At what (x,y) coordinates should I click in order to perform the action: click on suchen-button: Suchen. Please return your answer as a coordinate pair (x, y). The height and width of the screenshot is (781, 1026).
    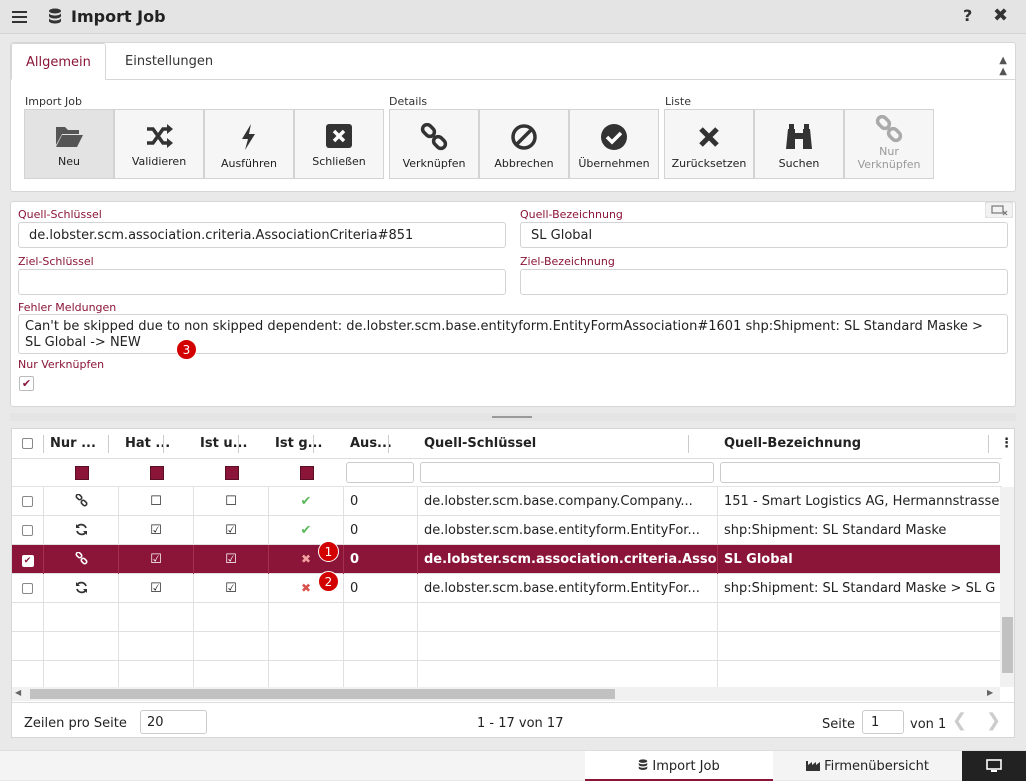
    Looking at the image, I should click on (799, 144).